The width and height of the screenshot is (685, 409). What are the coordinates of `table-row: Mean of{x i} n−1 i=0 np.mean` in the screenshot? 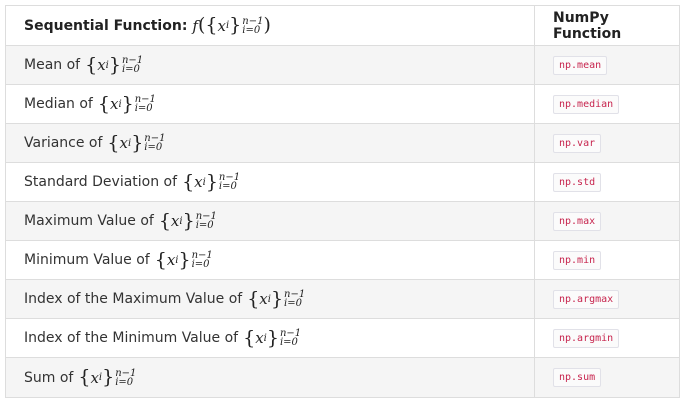 It's located at (342, 65).